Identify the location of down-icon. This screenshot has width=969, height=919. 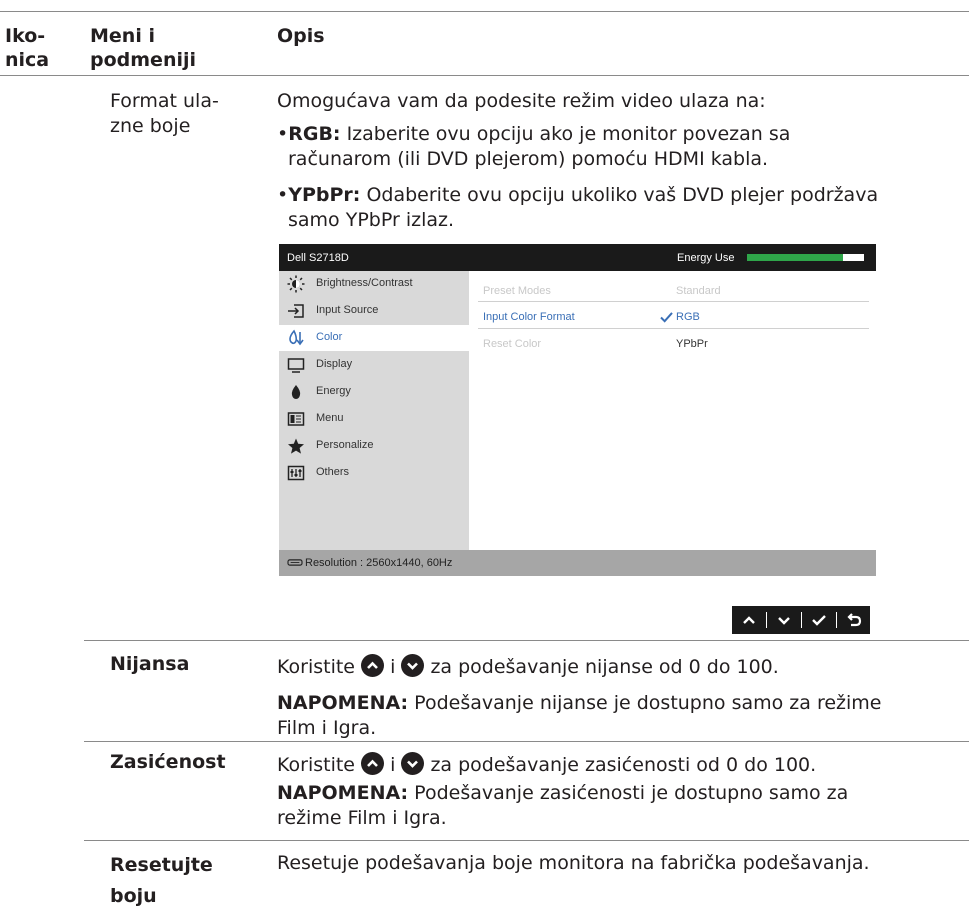
(784, 621).